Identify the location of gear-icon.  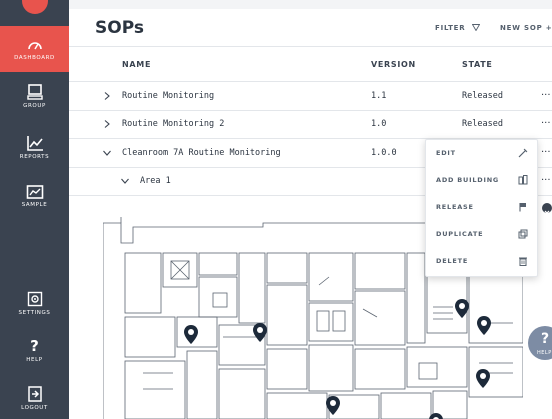
(34, 299).